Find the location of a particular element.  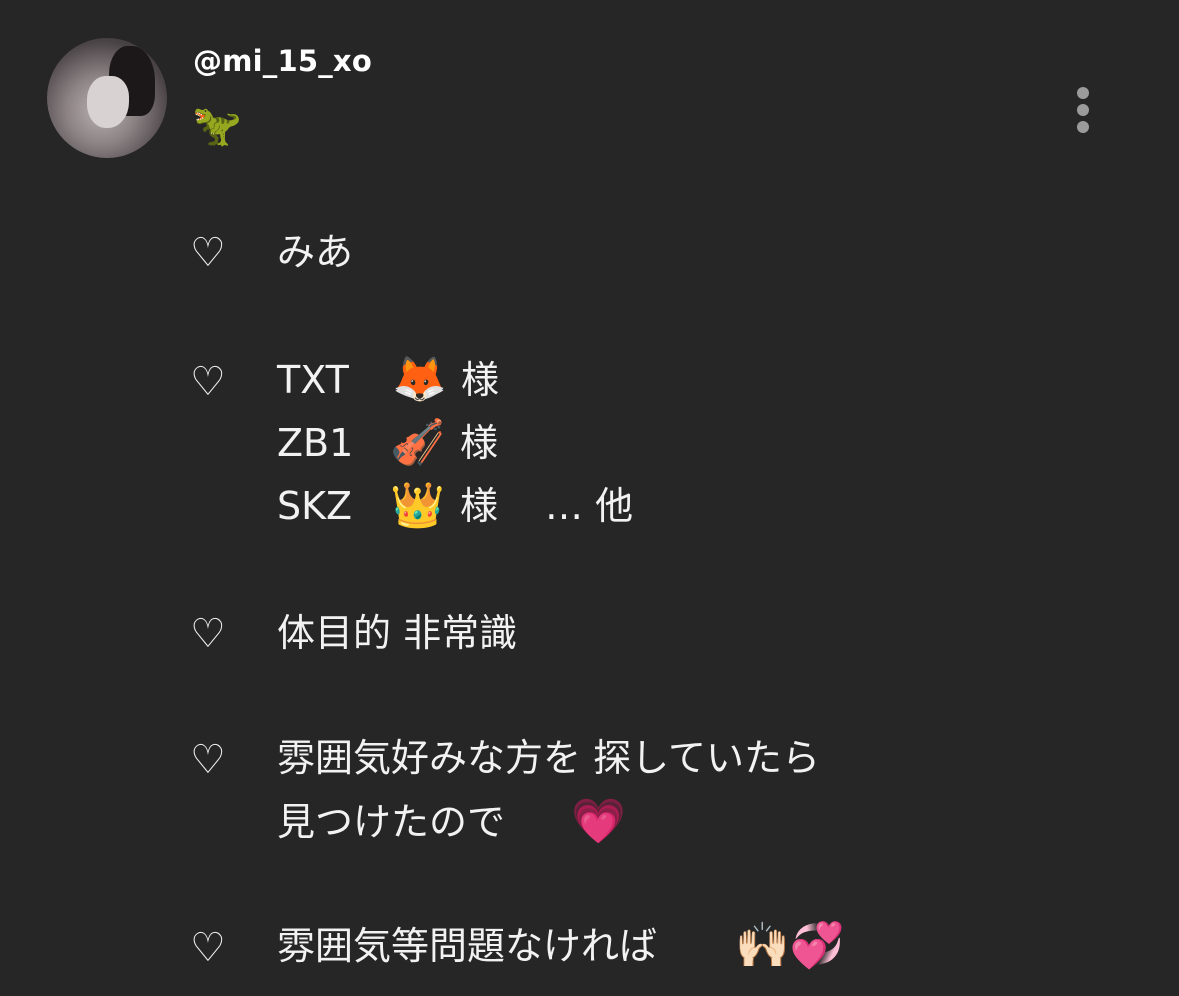

bio-reason-row: 見つけたので 💗 is located at coordinates (477, 824).